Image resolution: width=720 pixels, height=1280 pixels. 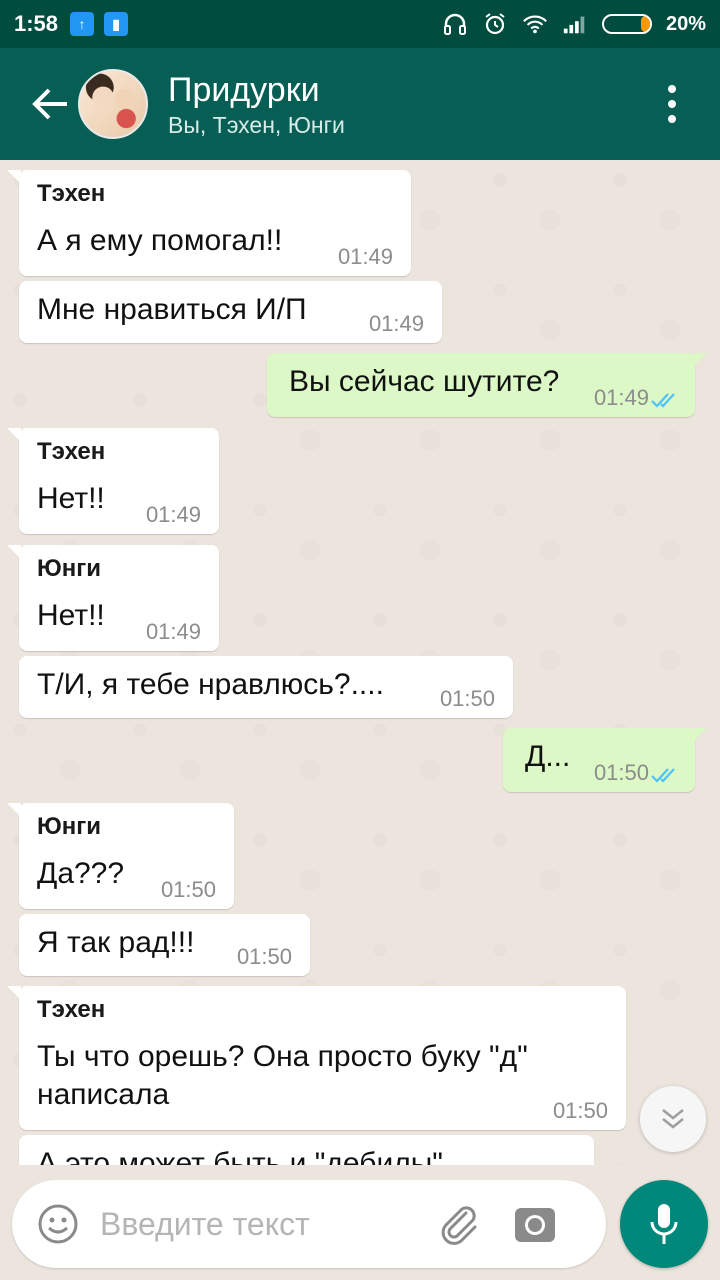 What do you see at coordinates (36, 23) in the screenshot?
I see `status-time: 1:58` at bounding box center [36, 23].